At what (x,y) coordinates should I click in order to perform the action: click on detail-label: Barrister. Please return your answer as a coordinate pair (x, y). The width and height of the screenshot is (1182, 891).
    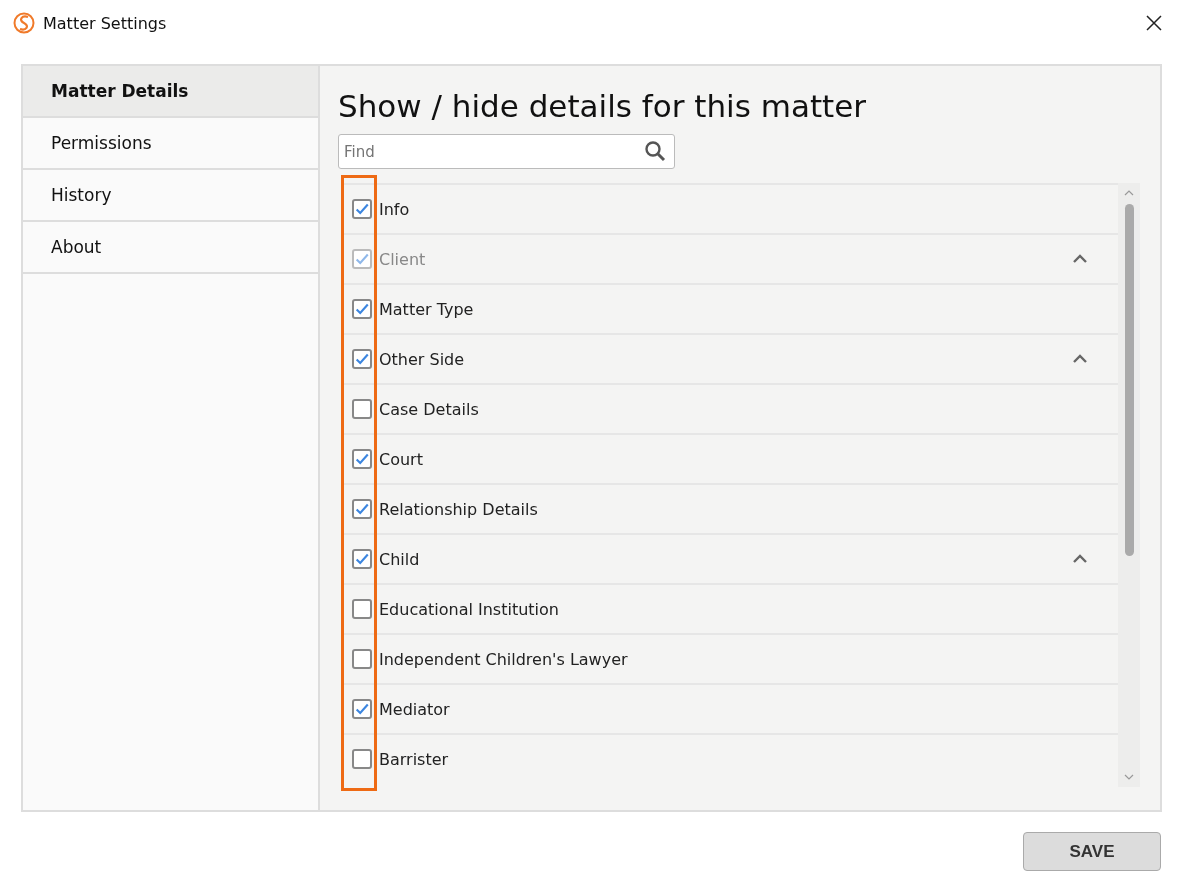
    Looking at the image, I should click on (414, 759).